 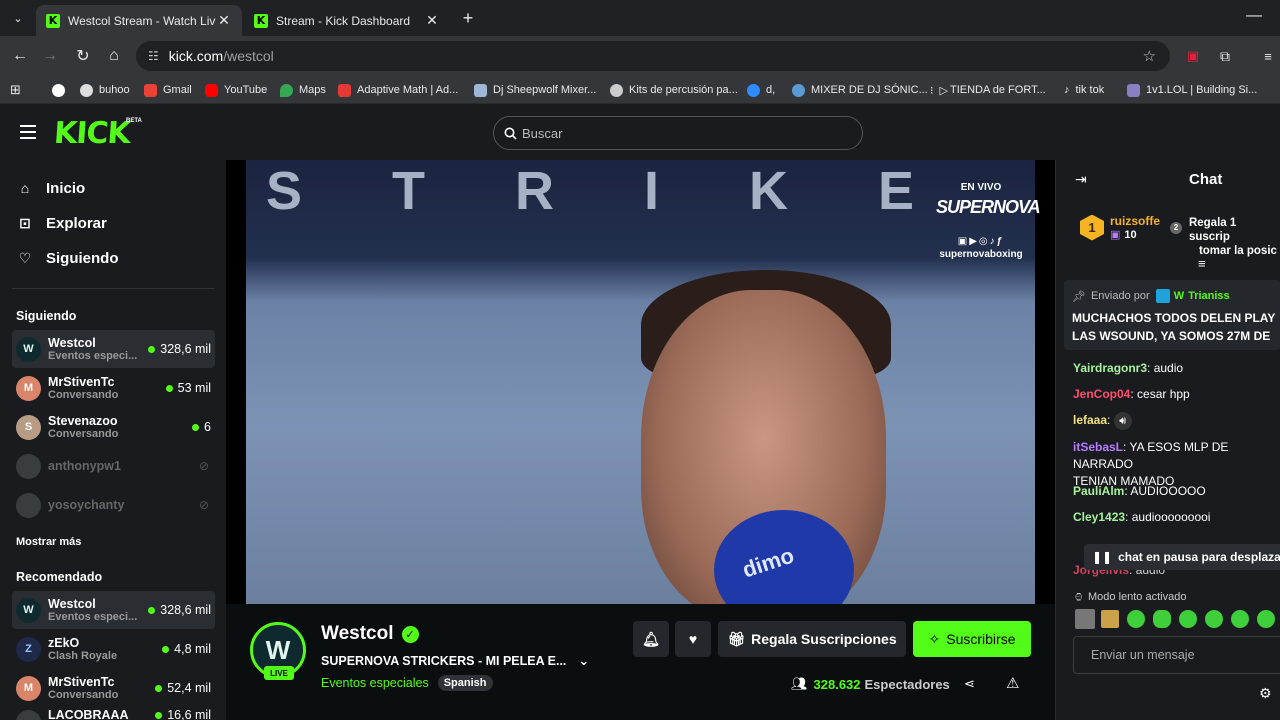 What do you see at coordinates (812, 639) in the screenshot?
I see `gift-subscriptions-button: 🎁︎ Regala Suscripciones` at bounding box center [812, 639].